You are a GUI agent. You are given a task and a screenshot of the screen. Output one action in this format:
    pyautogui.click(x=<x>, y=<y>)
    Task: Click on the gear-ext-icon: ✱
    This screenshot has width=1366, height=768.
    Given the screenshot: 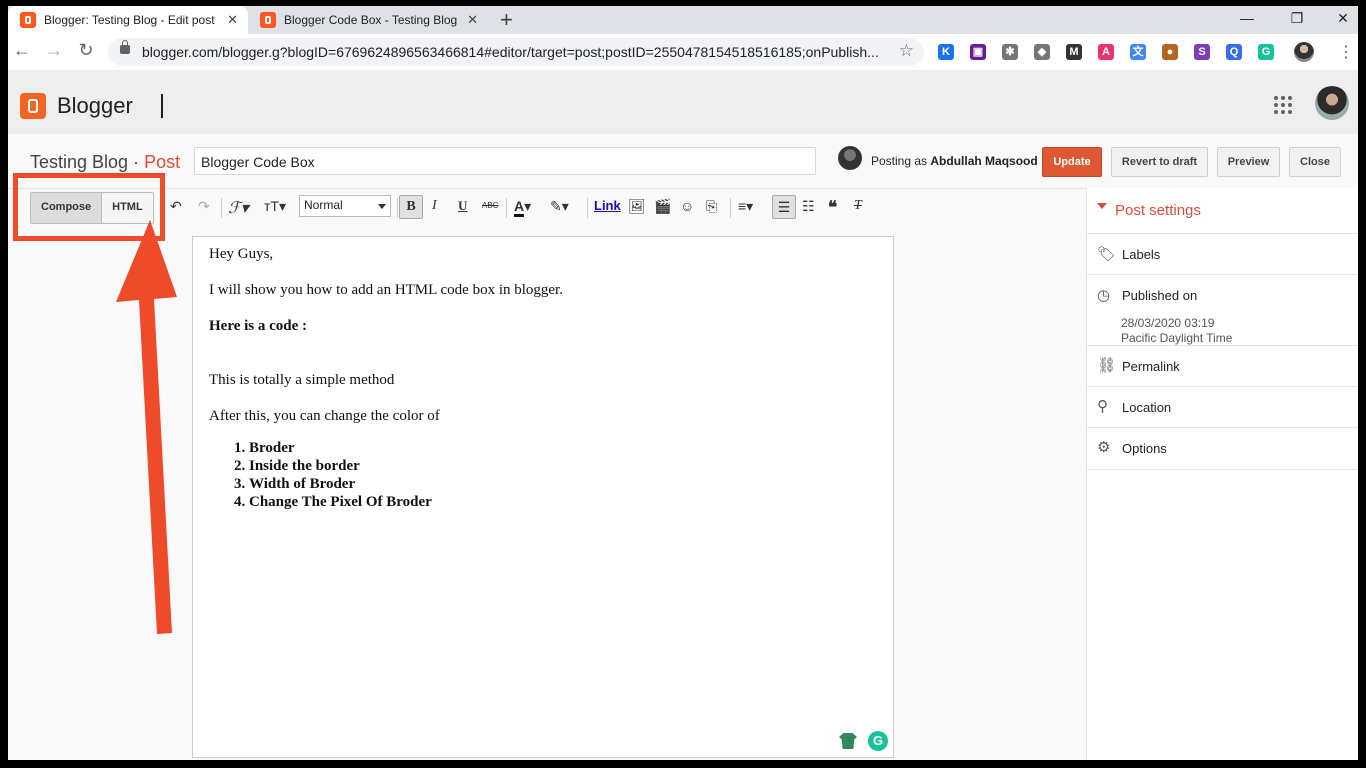 What is the action you would take?
    pyautogui.click(x=1010, y=52)
    